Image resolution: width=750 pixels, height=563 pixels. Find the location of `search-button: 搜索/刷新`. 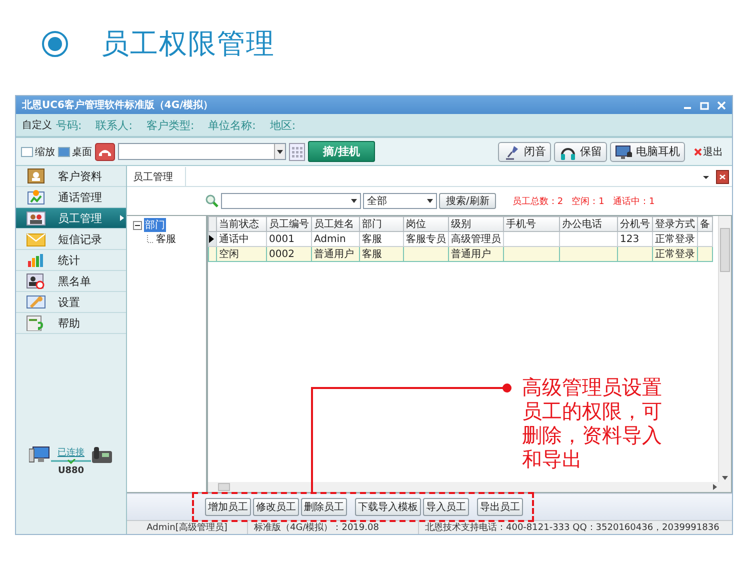

search-button: 搜索/刷新 is located at coordinates (467, 201).